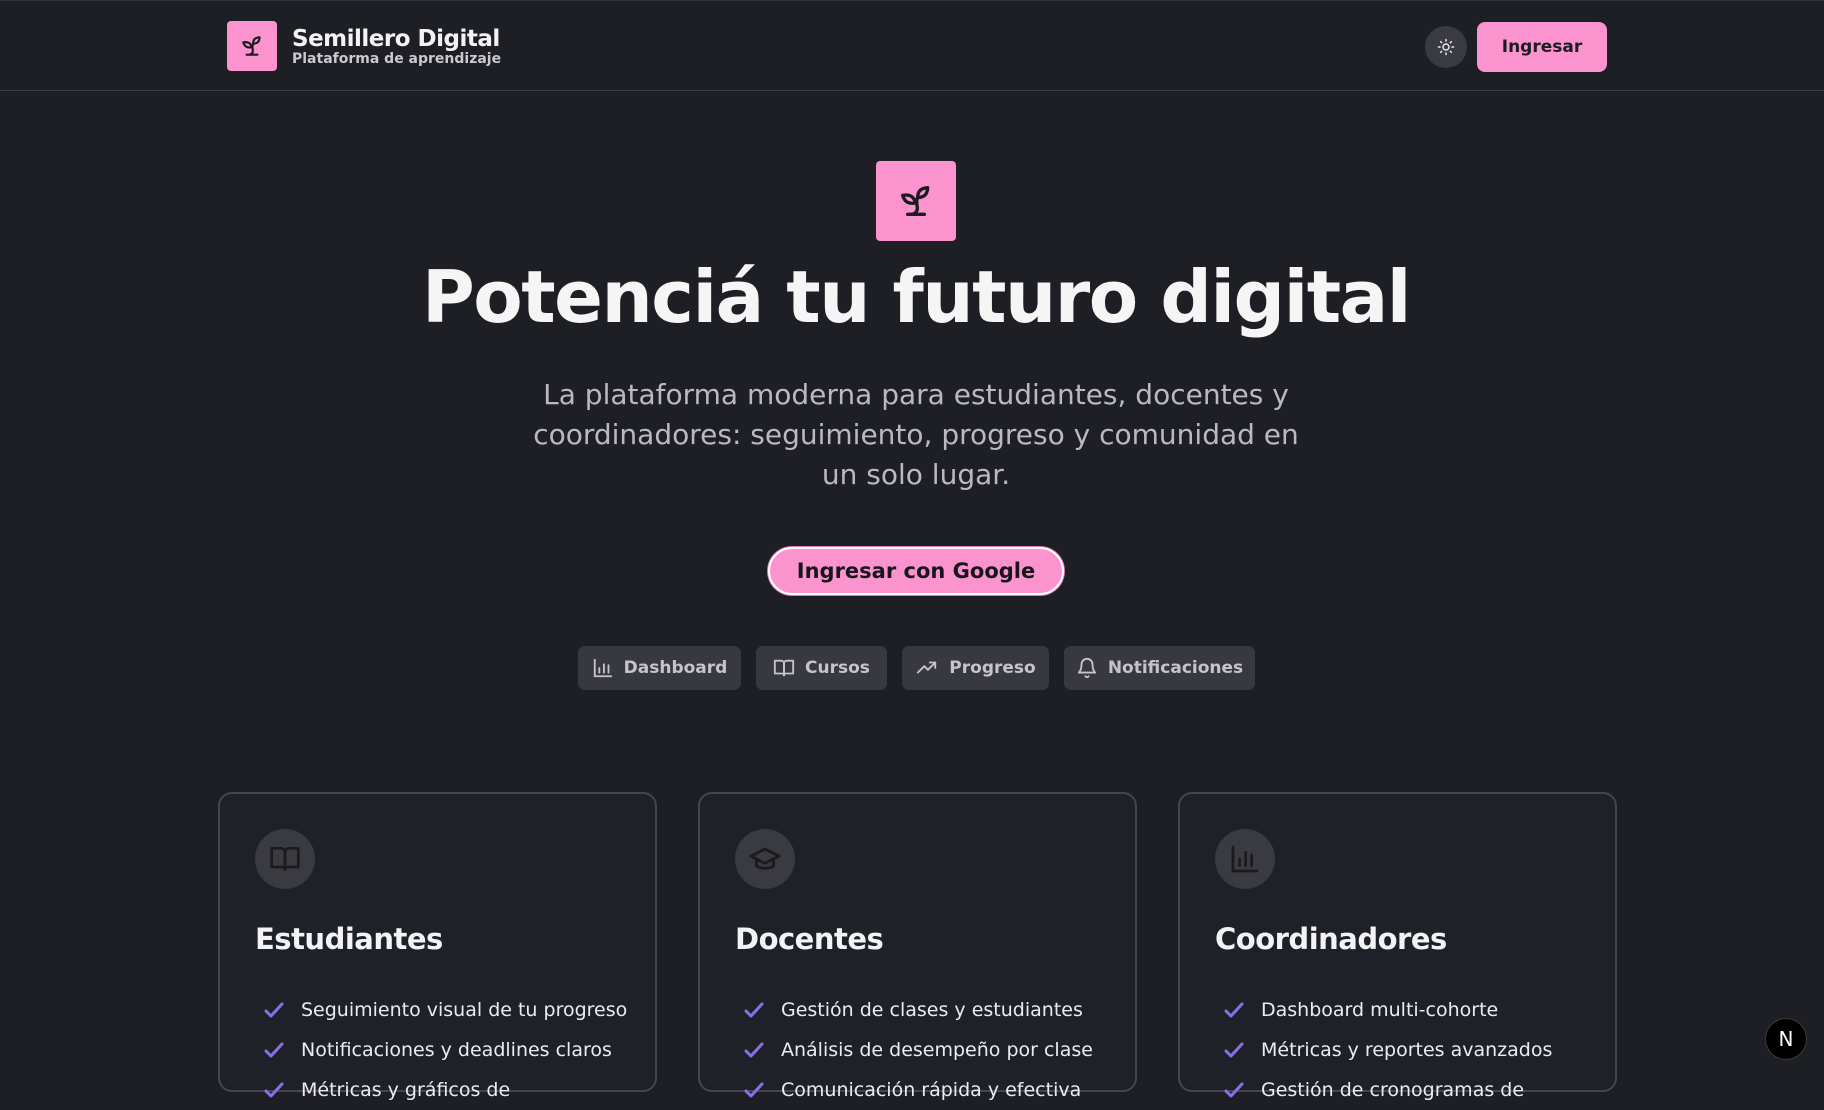 Image resolution: width=1824 pixels, height=1110 pixels. Describe the element at coordinates (285, 859) in the screenshot. I see `book-open-icon` at that location.